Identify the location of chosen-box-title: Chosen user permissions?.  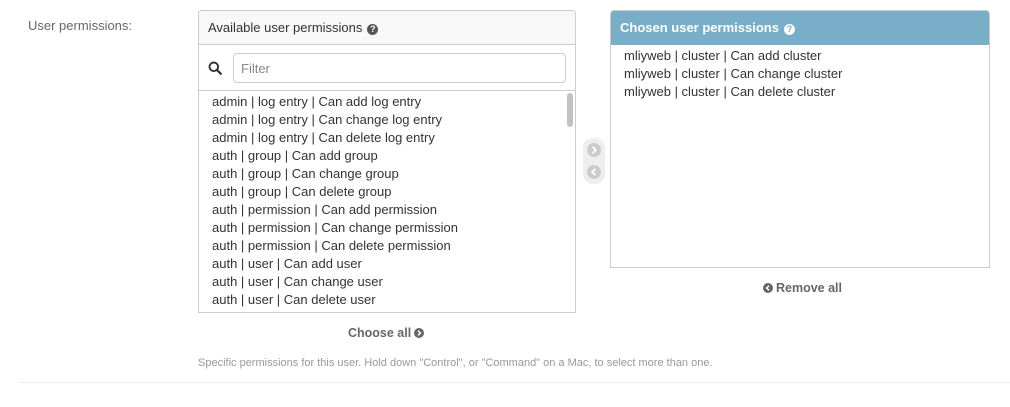
(800, 28).